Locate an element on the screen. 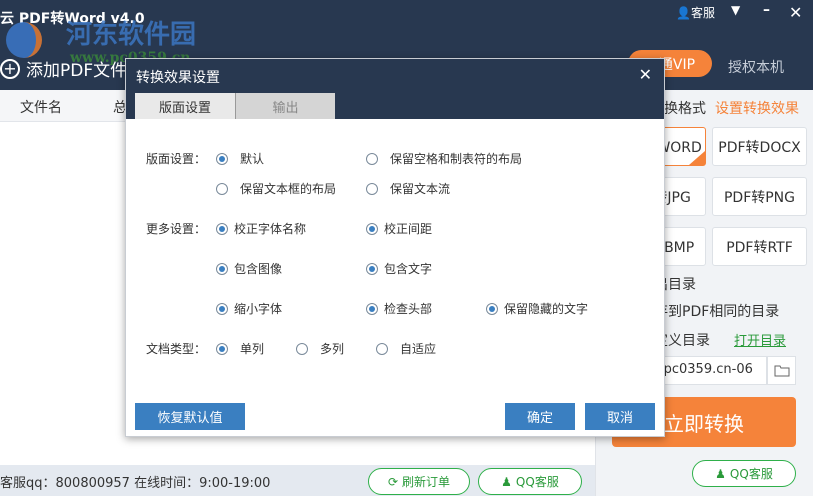 The height and width of the screenshot is (496, 813). opt-shrink-font: 缩小字体 is located at coordinates (249, 308).